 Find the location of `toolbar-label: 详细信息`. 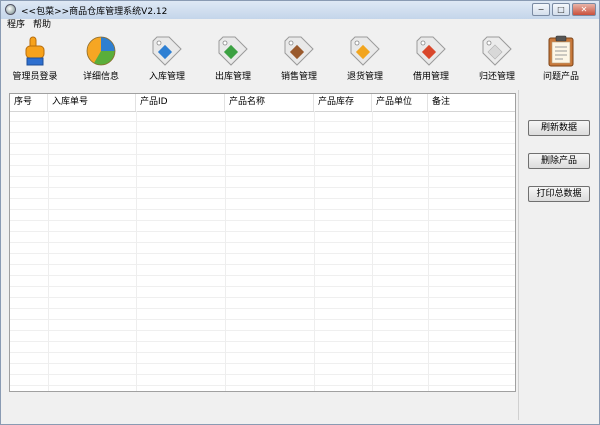

toolbar-label: 详细信息 is located at coordinates (100, 77).